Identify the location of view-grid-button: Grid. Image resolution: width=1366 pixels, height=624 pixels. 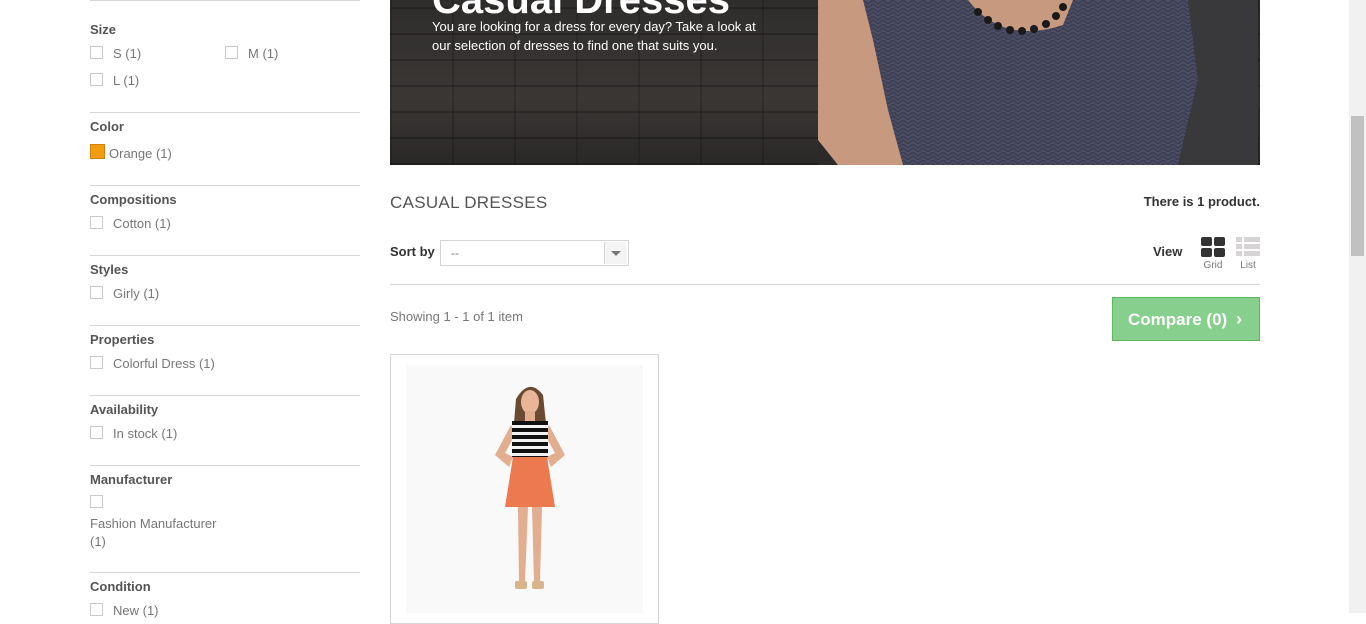
(1213, 254).